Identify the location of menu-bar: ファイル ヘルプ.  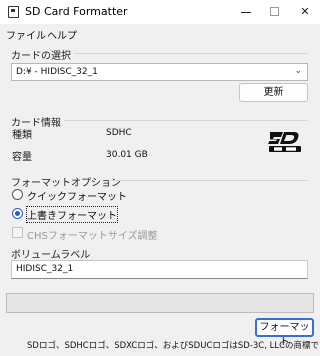
(160, 33).